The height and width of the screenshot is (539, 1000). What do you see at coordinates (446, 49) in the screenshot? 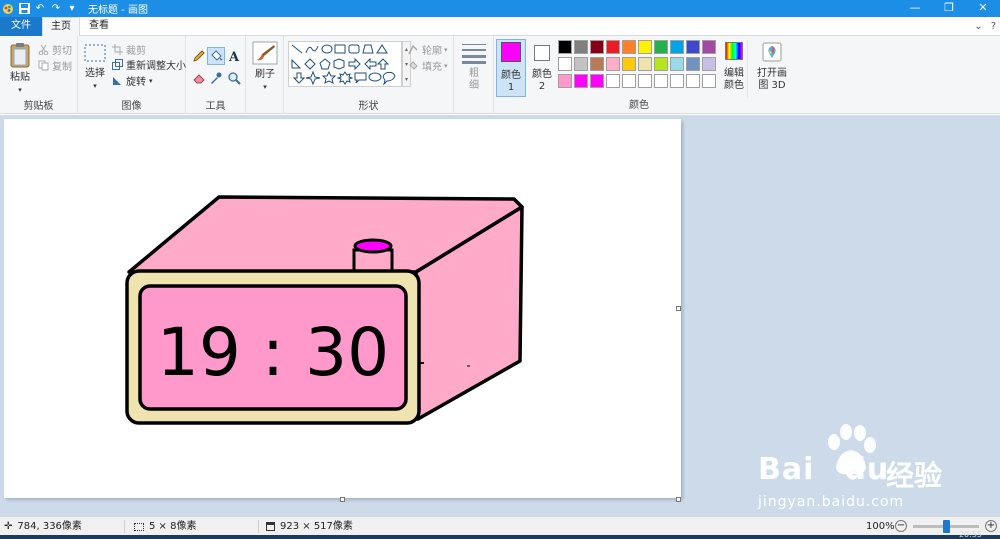
I see `outline-dropdown-icon: ▾` at bounding box center [446, 49].